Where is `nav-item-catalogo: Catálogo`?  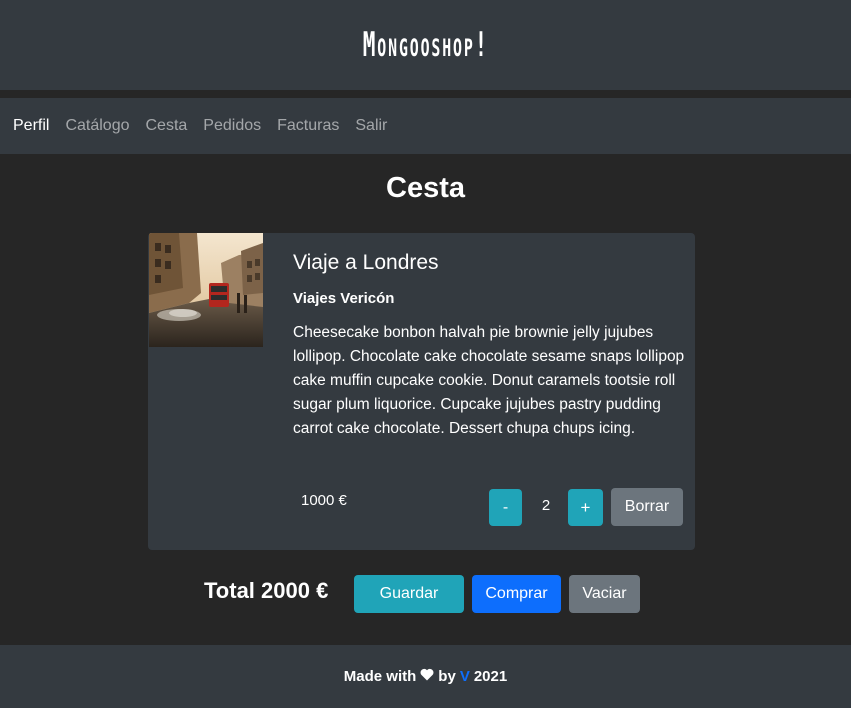
nav-item-catalogo: Catálogo is located at coordinates (97, 126).